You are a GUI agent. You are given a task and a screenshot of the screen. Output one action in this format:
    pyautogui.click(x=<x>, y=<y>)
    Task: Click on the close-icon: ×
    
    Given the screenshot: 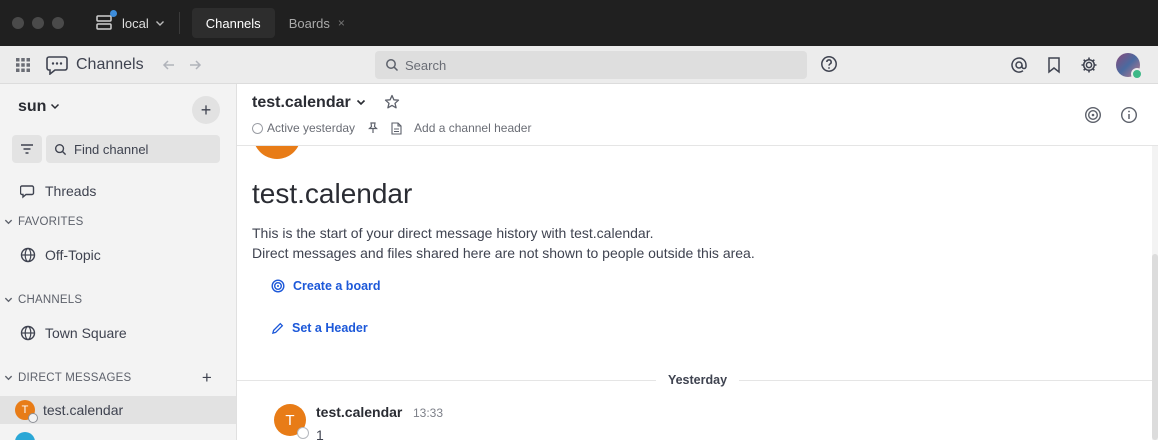 What is the action you would take?
    pyautogui.click(x=341, y=23)
    